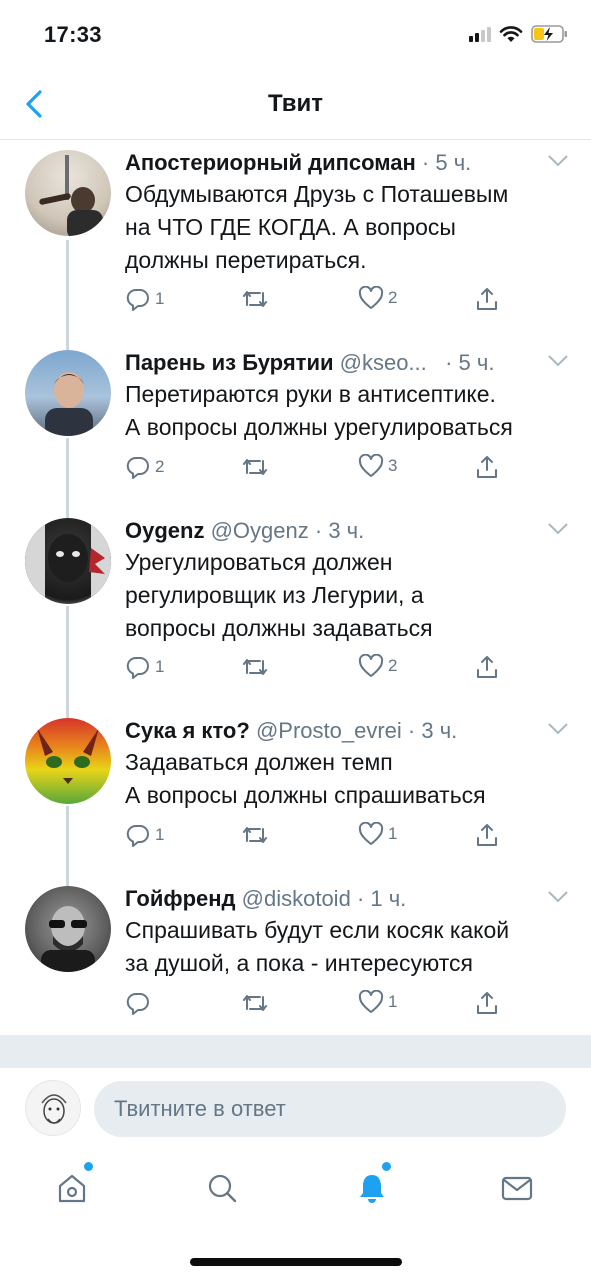 Image resolution: width=591 pixels, height=1280 pixels. I want to click on reply-input: Твитните в ответ, so click(330, 1109).